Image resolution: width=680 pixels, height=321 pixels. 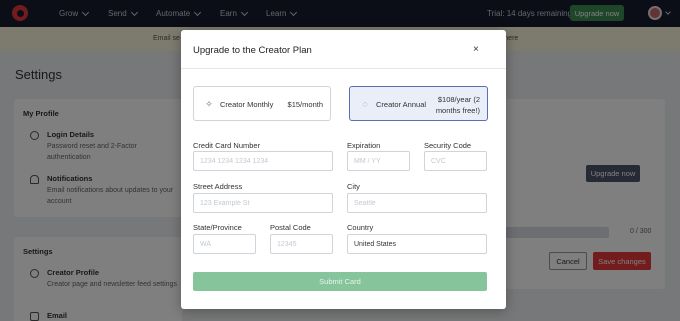 I want to click on state-input, so click(x=224, y=244).